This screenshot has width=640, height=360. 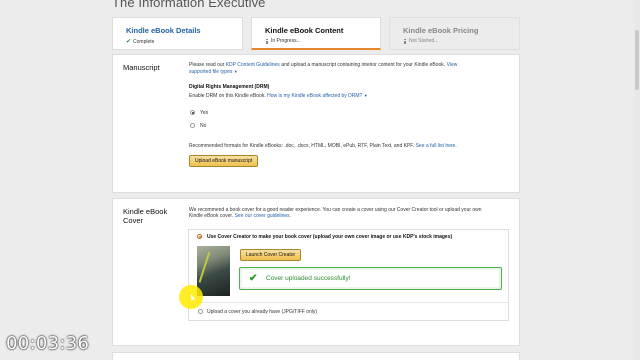 What do you see at coordinates (253, 65) in the screenshot?
I see `content-guidelines-link: KDP Content Guidelines` at bounding box center [253, 65].